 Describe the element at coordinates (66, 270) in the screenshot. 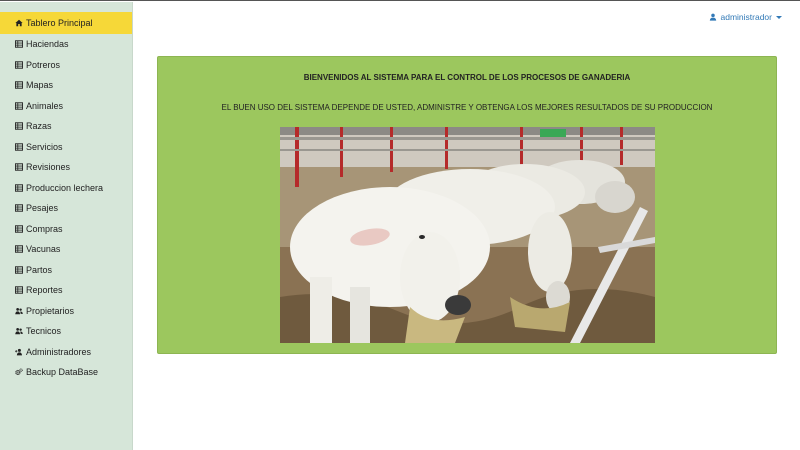

I see `sidebar-item-partos: Partos` at that location.